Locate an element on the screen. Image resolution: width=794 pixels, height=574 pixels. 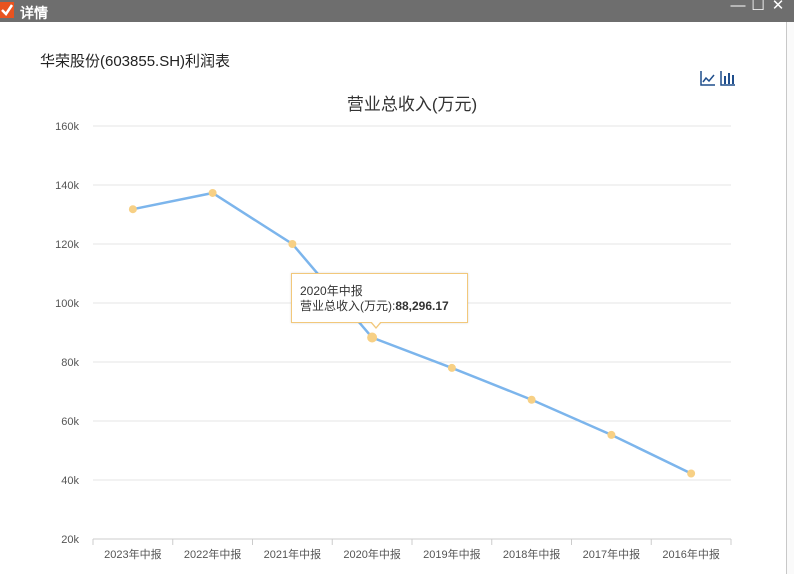
tooltip-value-line: 营业总收入(万元):88,296.17 is located at coordinates (374, 305).